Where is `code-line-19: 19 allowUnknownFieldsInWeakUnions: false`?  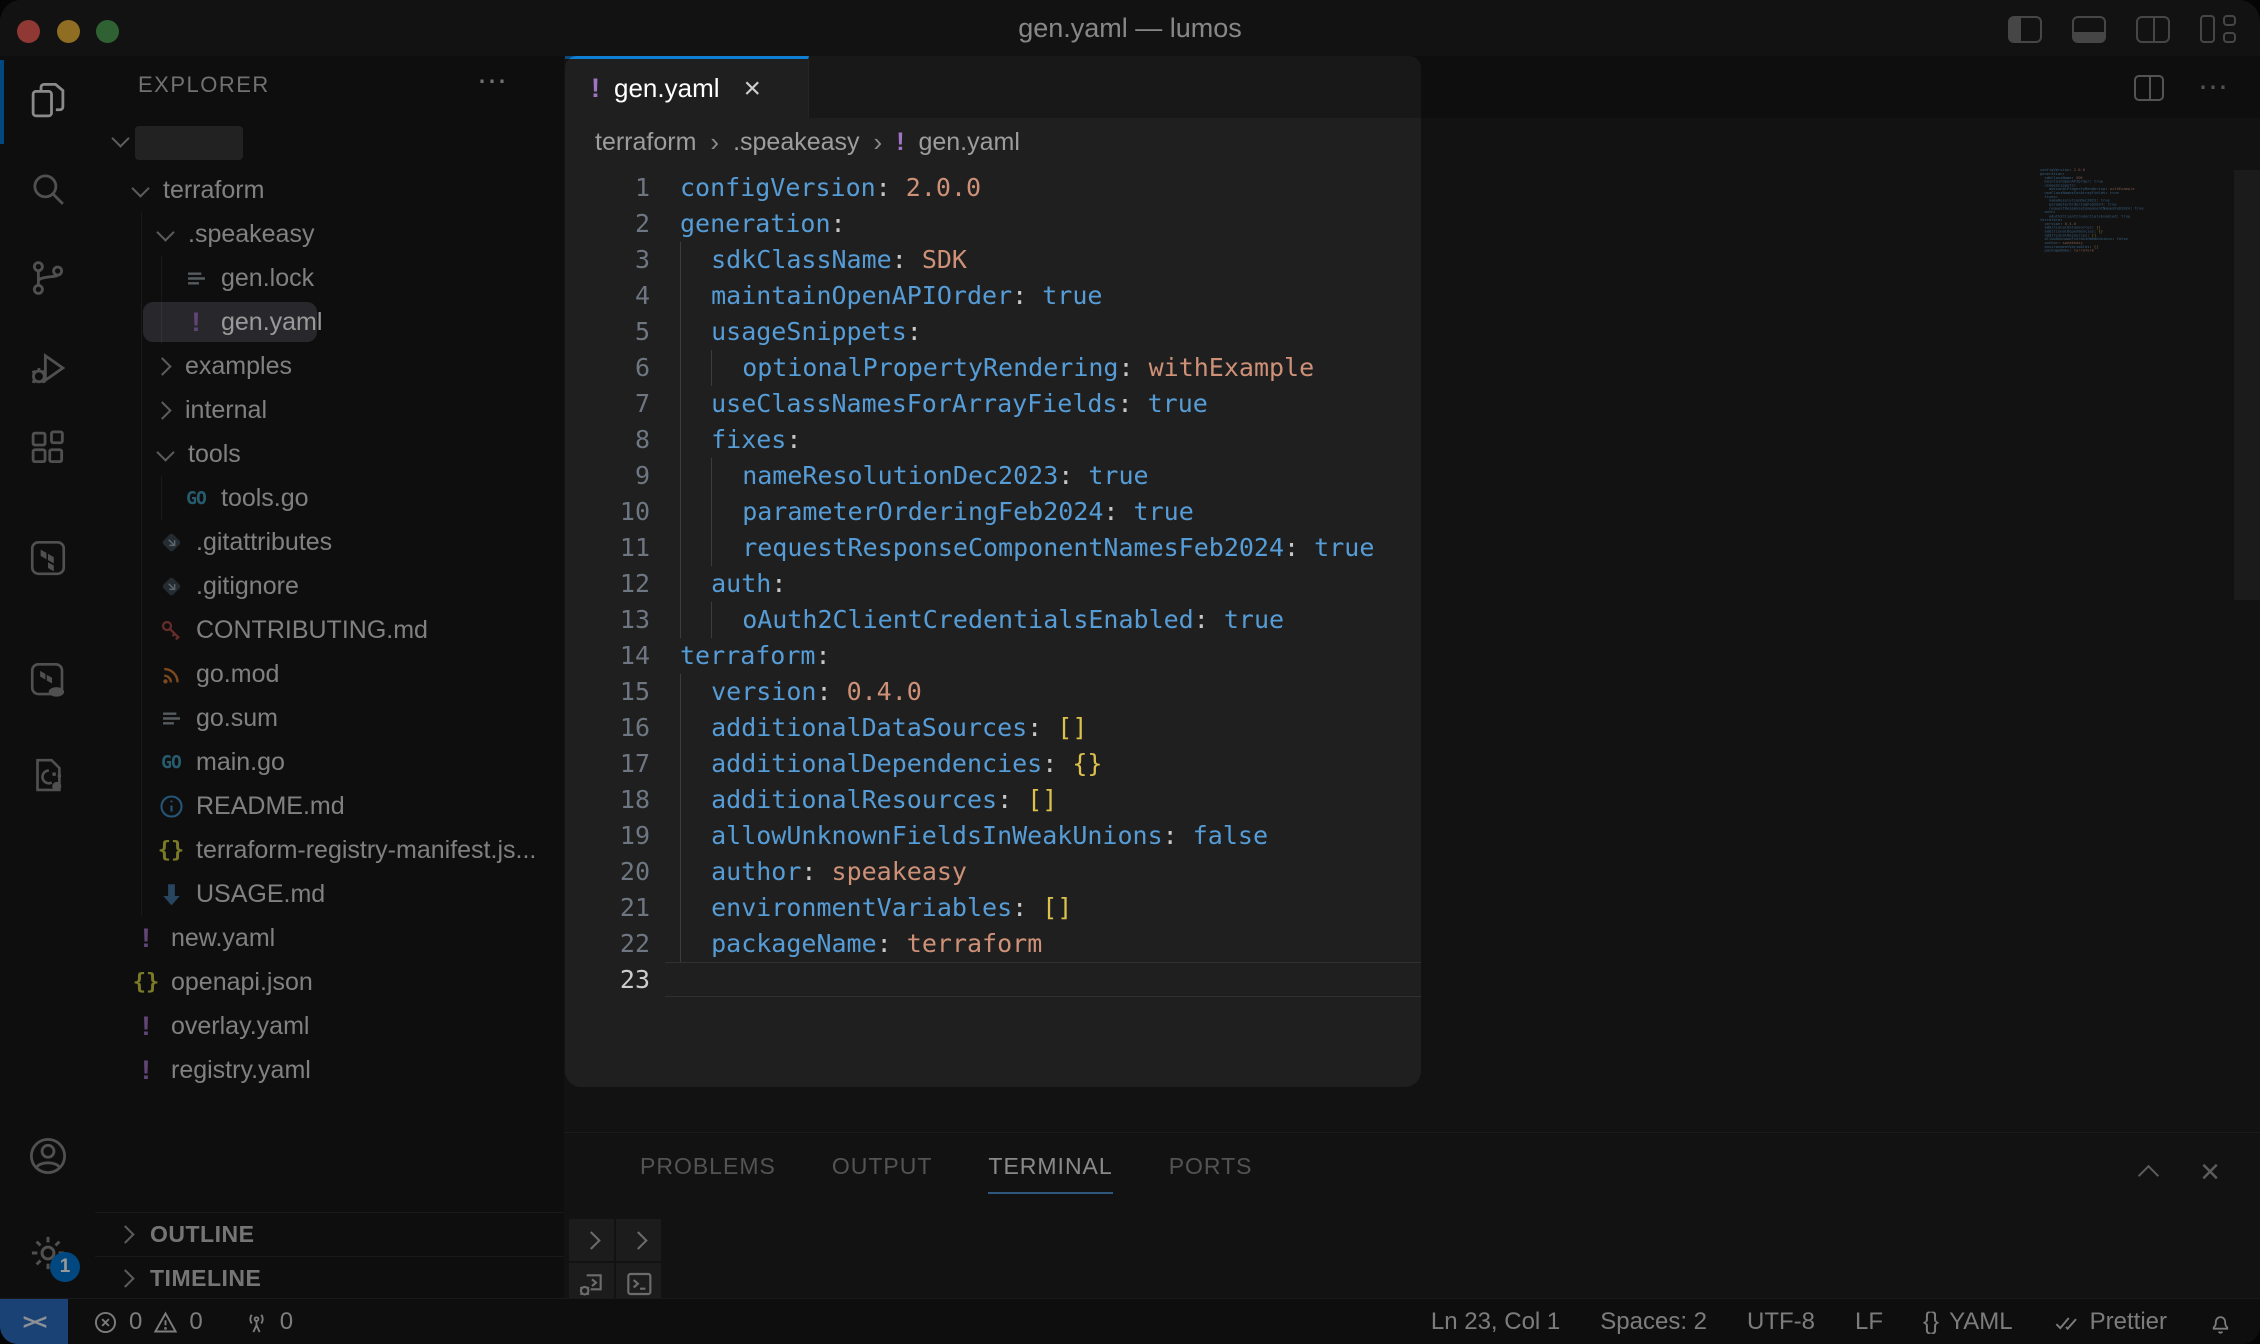 code-line-19: 19 allowUnknownFieldsInWeakUnions: false is located at coordinates (1412, 836).